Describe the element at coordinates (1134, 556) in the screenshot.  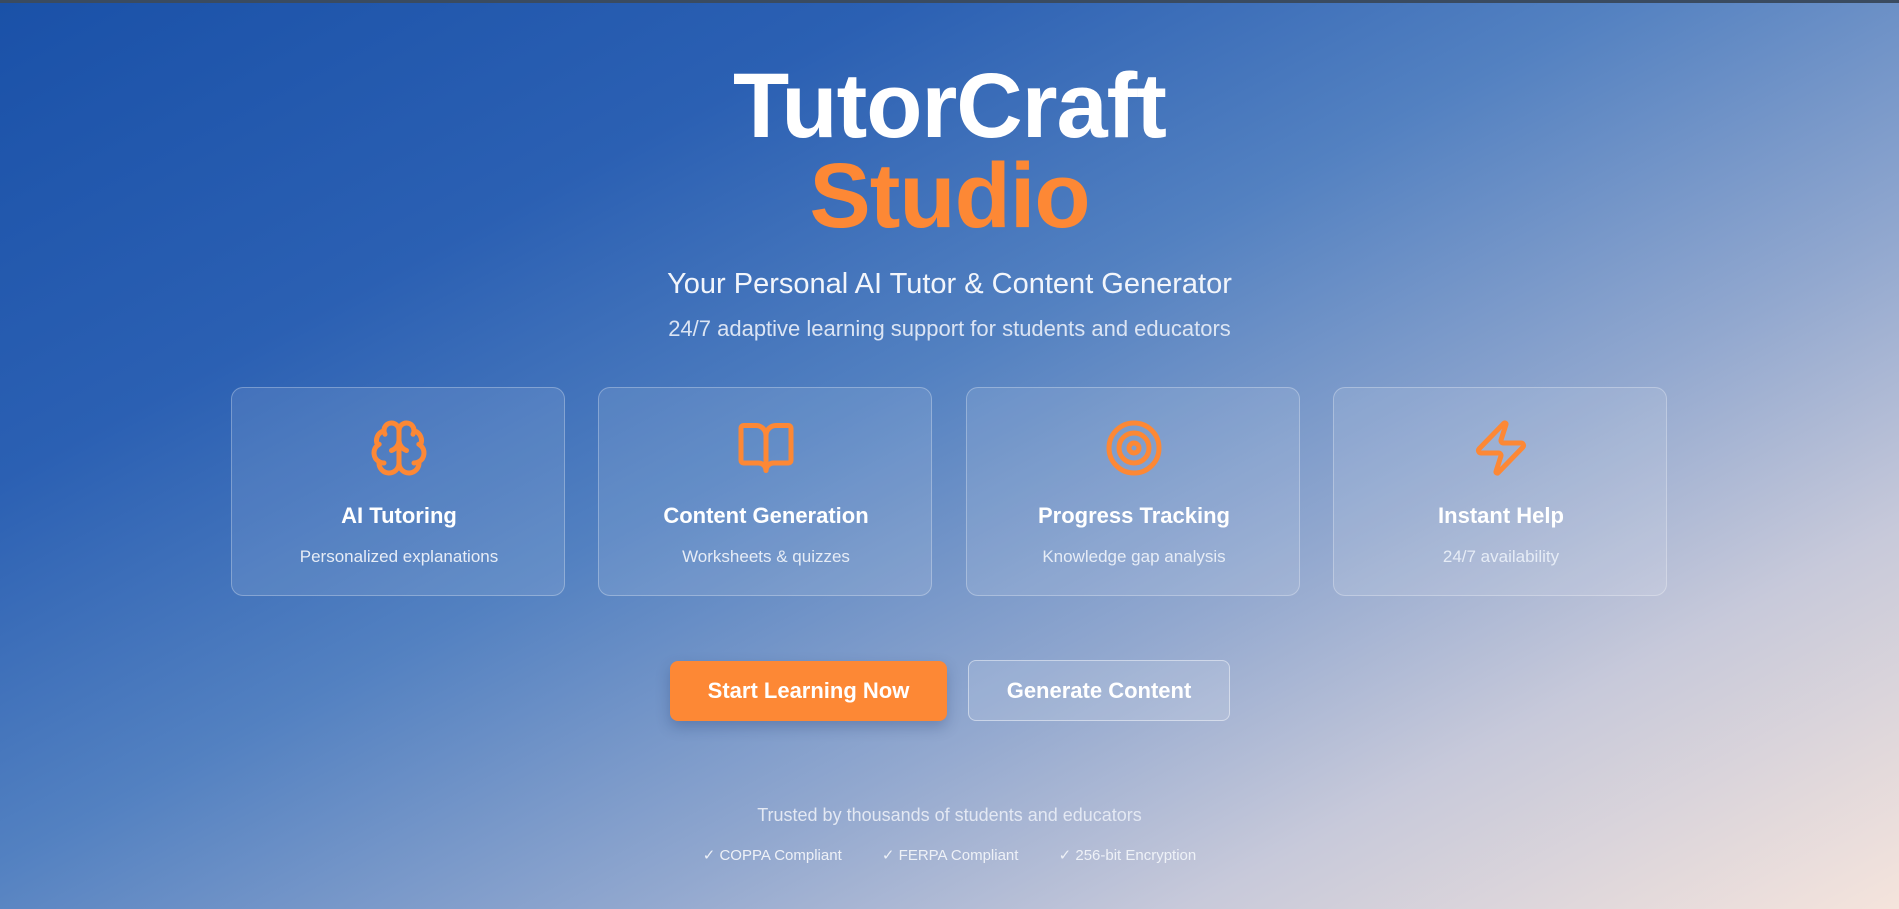
I see `feature-description: Knowledge gap analysis` at that location.